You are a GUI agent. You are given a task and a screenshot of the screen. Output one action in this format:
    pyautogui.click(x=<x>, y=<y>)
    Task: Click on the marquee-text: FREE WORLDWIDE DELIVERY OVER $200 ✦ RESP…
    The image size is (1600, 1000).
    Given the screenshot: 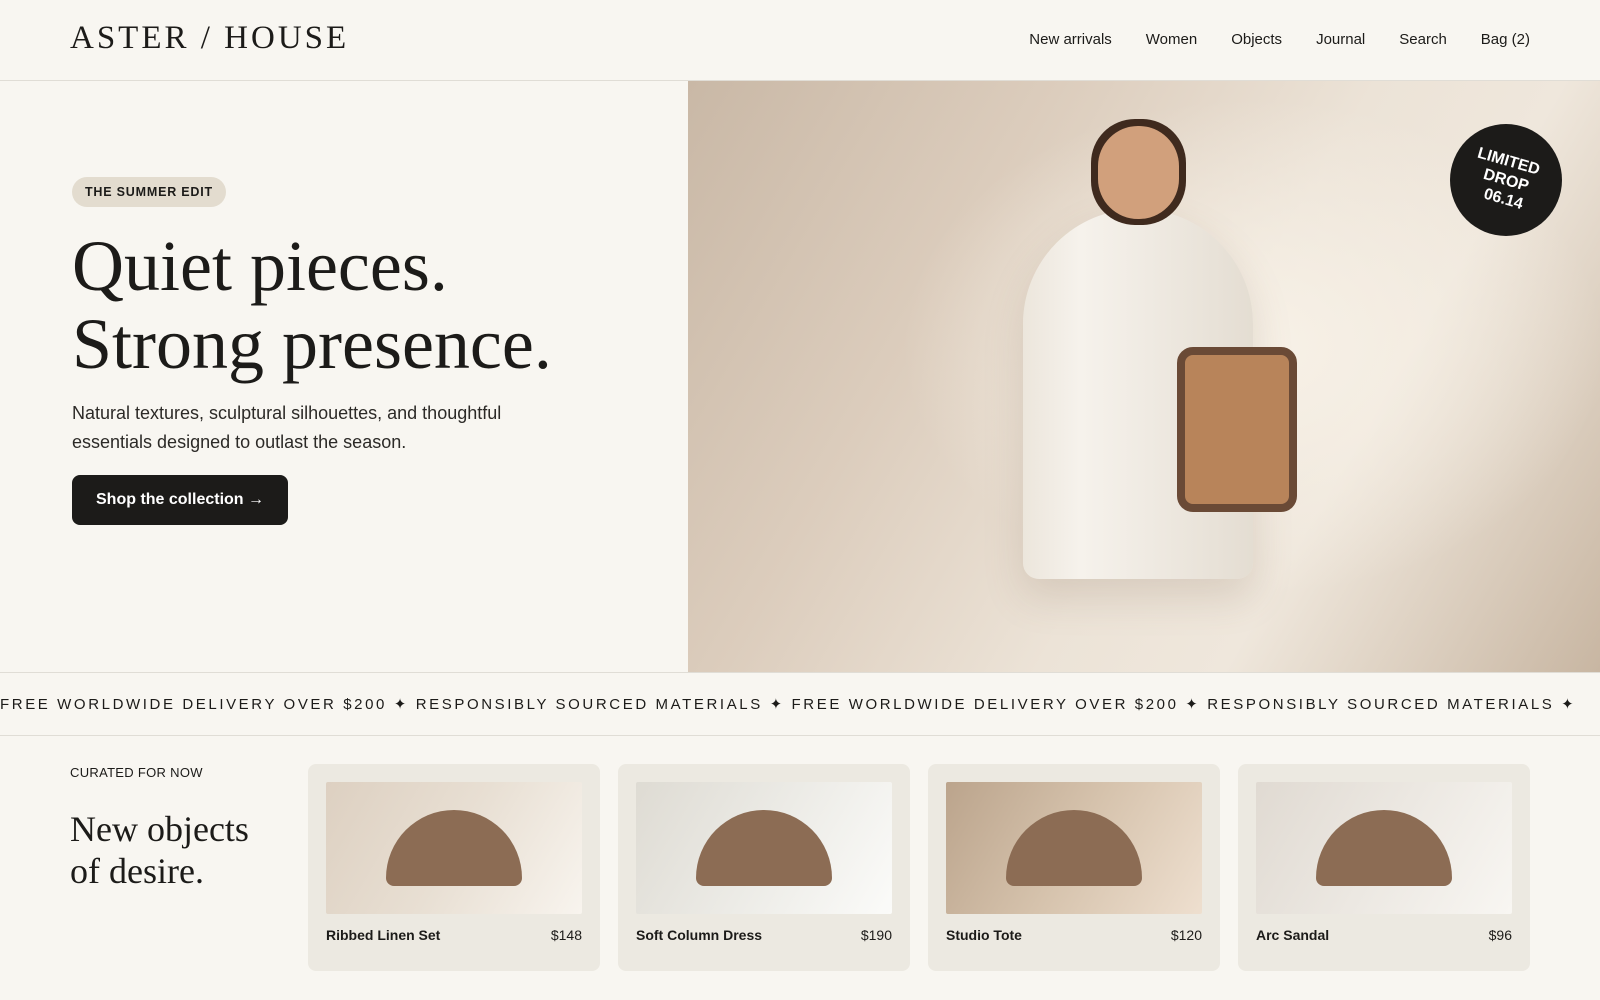 What is the action you would take?
    pyautogui.click(x=788, y=704)
    